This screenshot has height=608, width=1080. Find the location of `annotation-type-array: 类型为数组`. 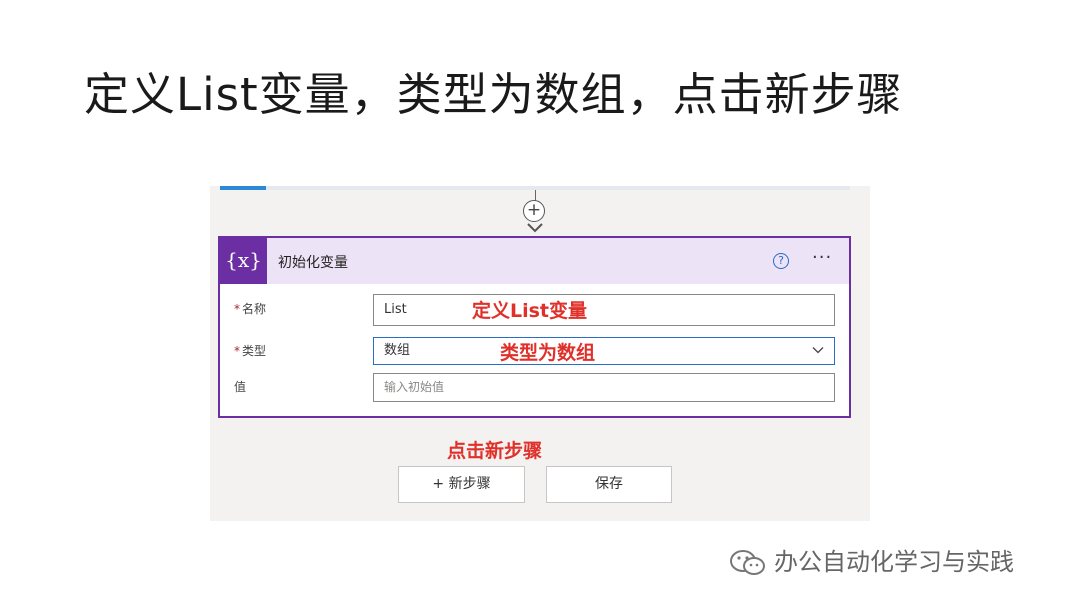

annotation-type-array: 类型为数组 is located at coordinates (548, 353).